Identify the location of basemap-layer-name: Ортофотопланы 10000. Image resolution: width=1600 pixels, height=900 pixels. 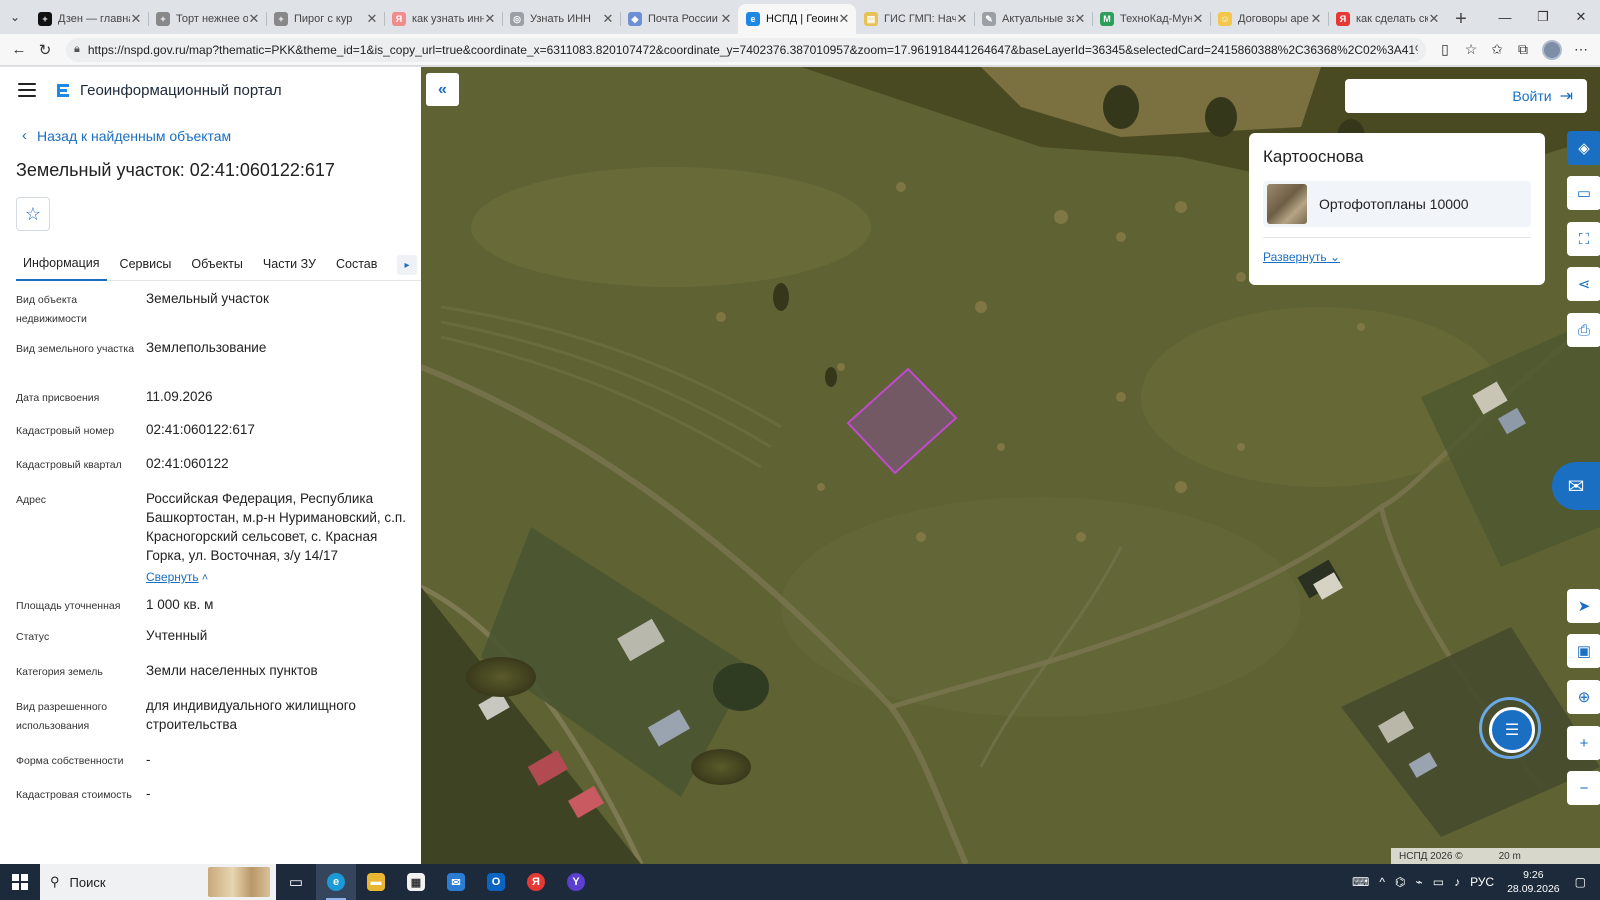
(1394, 204).